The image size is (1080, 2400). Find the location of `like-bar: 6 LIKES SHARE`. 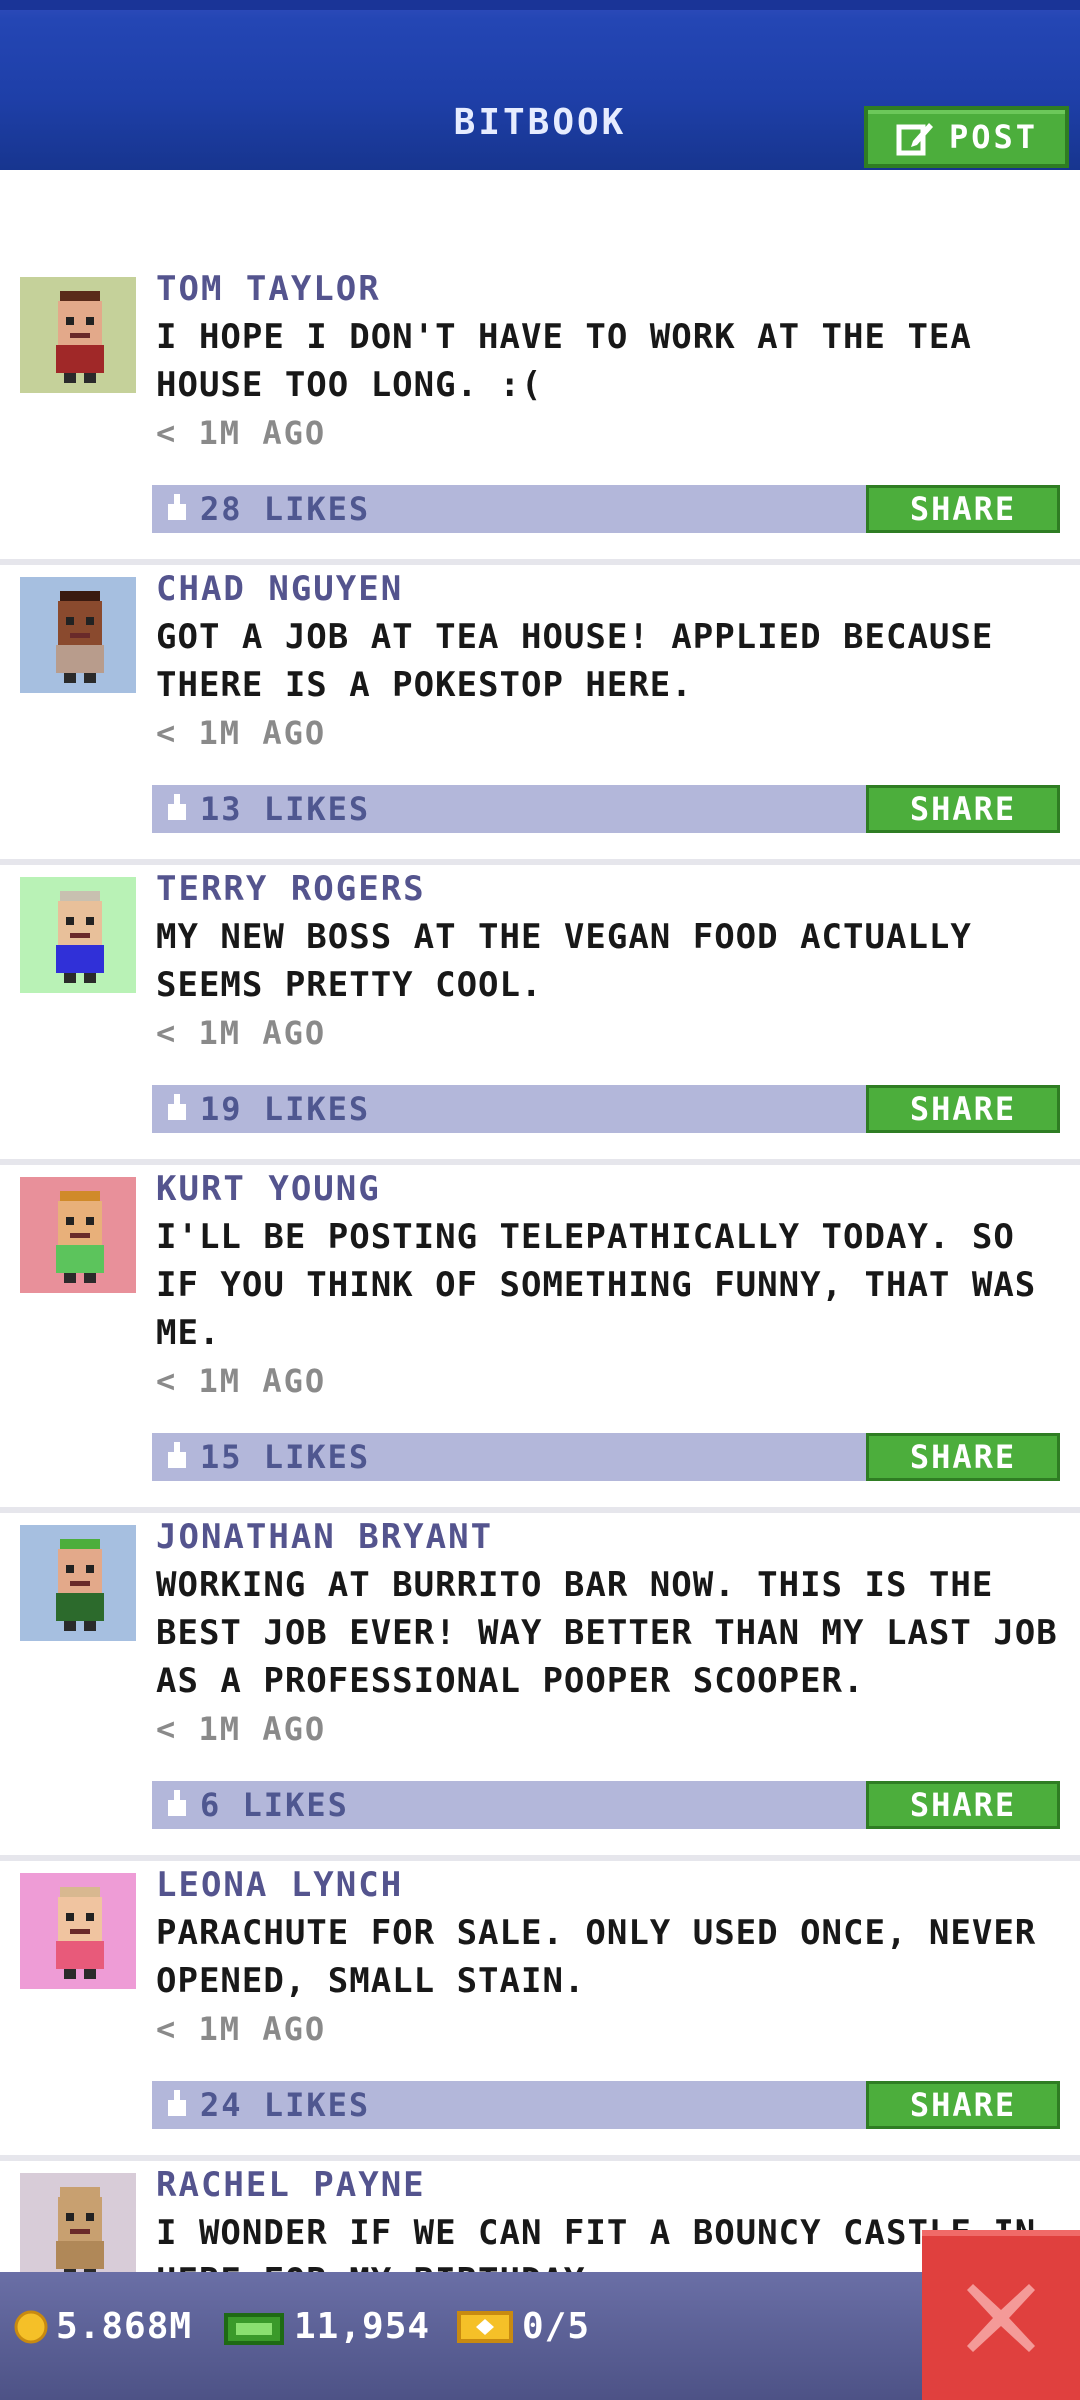

like-bar: 6 LIKES SHARE is located at coordinates (606, 1805).